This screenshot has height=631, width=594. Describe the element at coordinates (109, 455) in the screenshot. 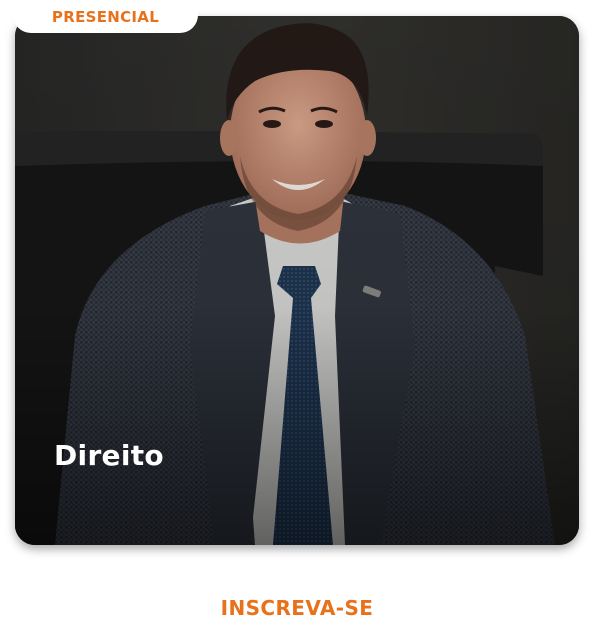

I see `course-title: Direito` at that location.